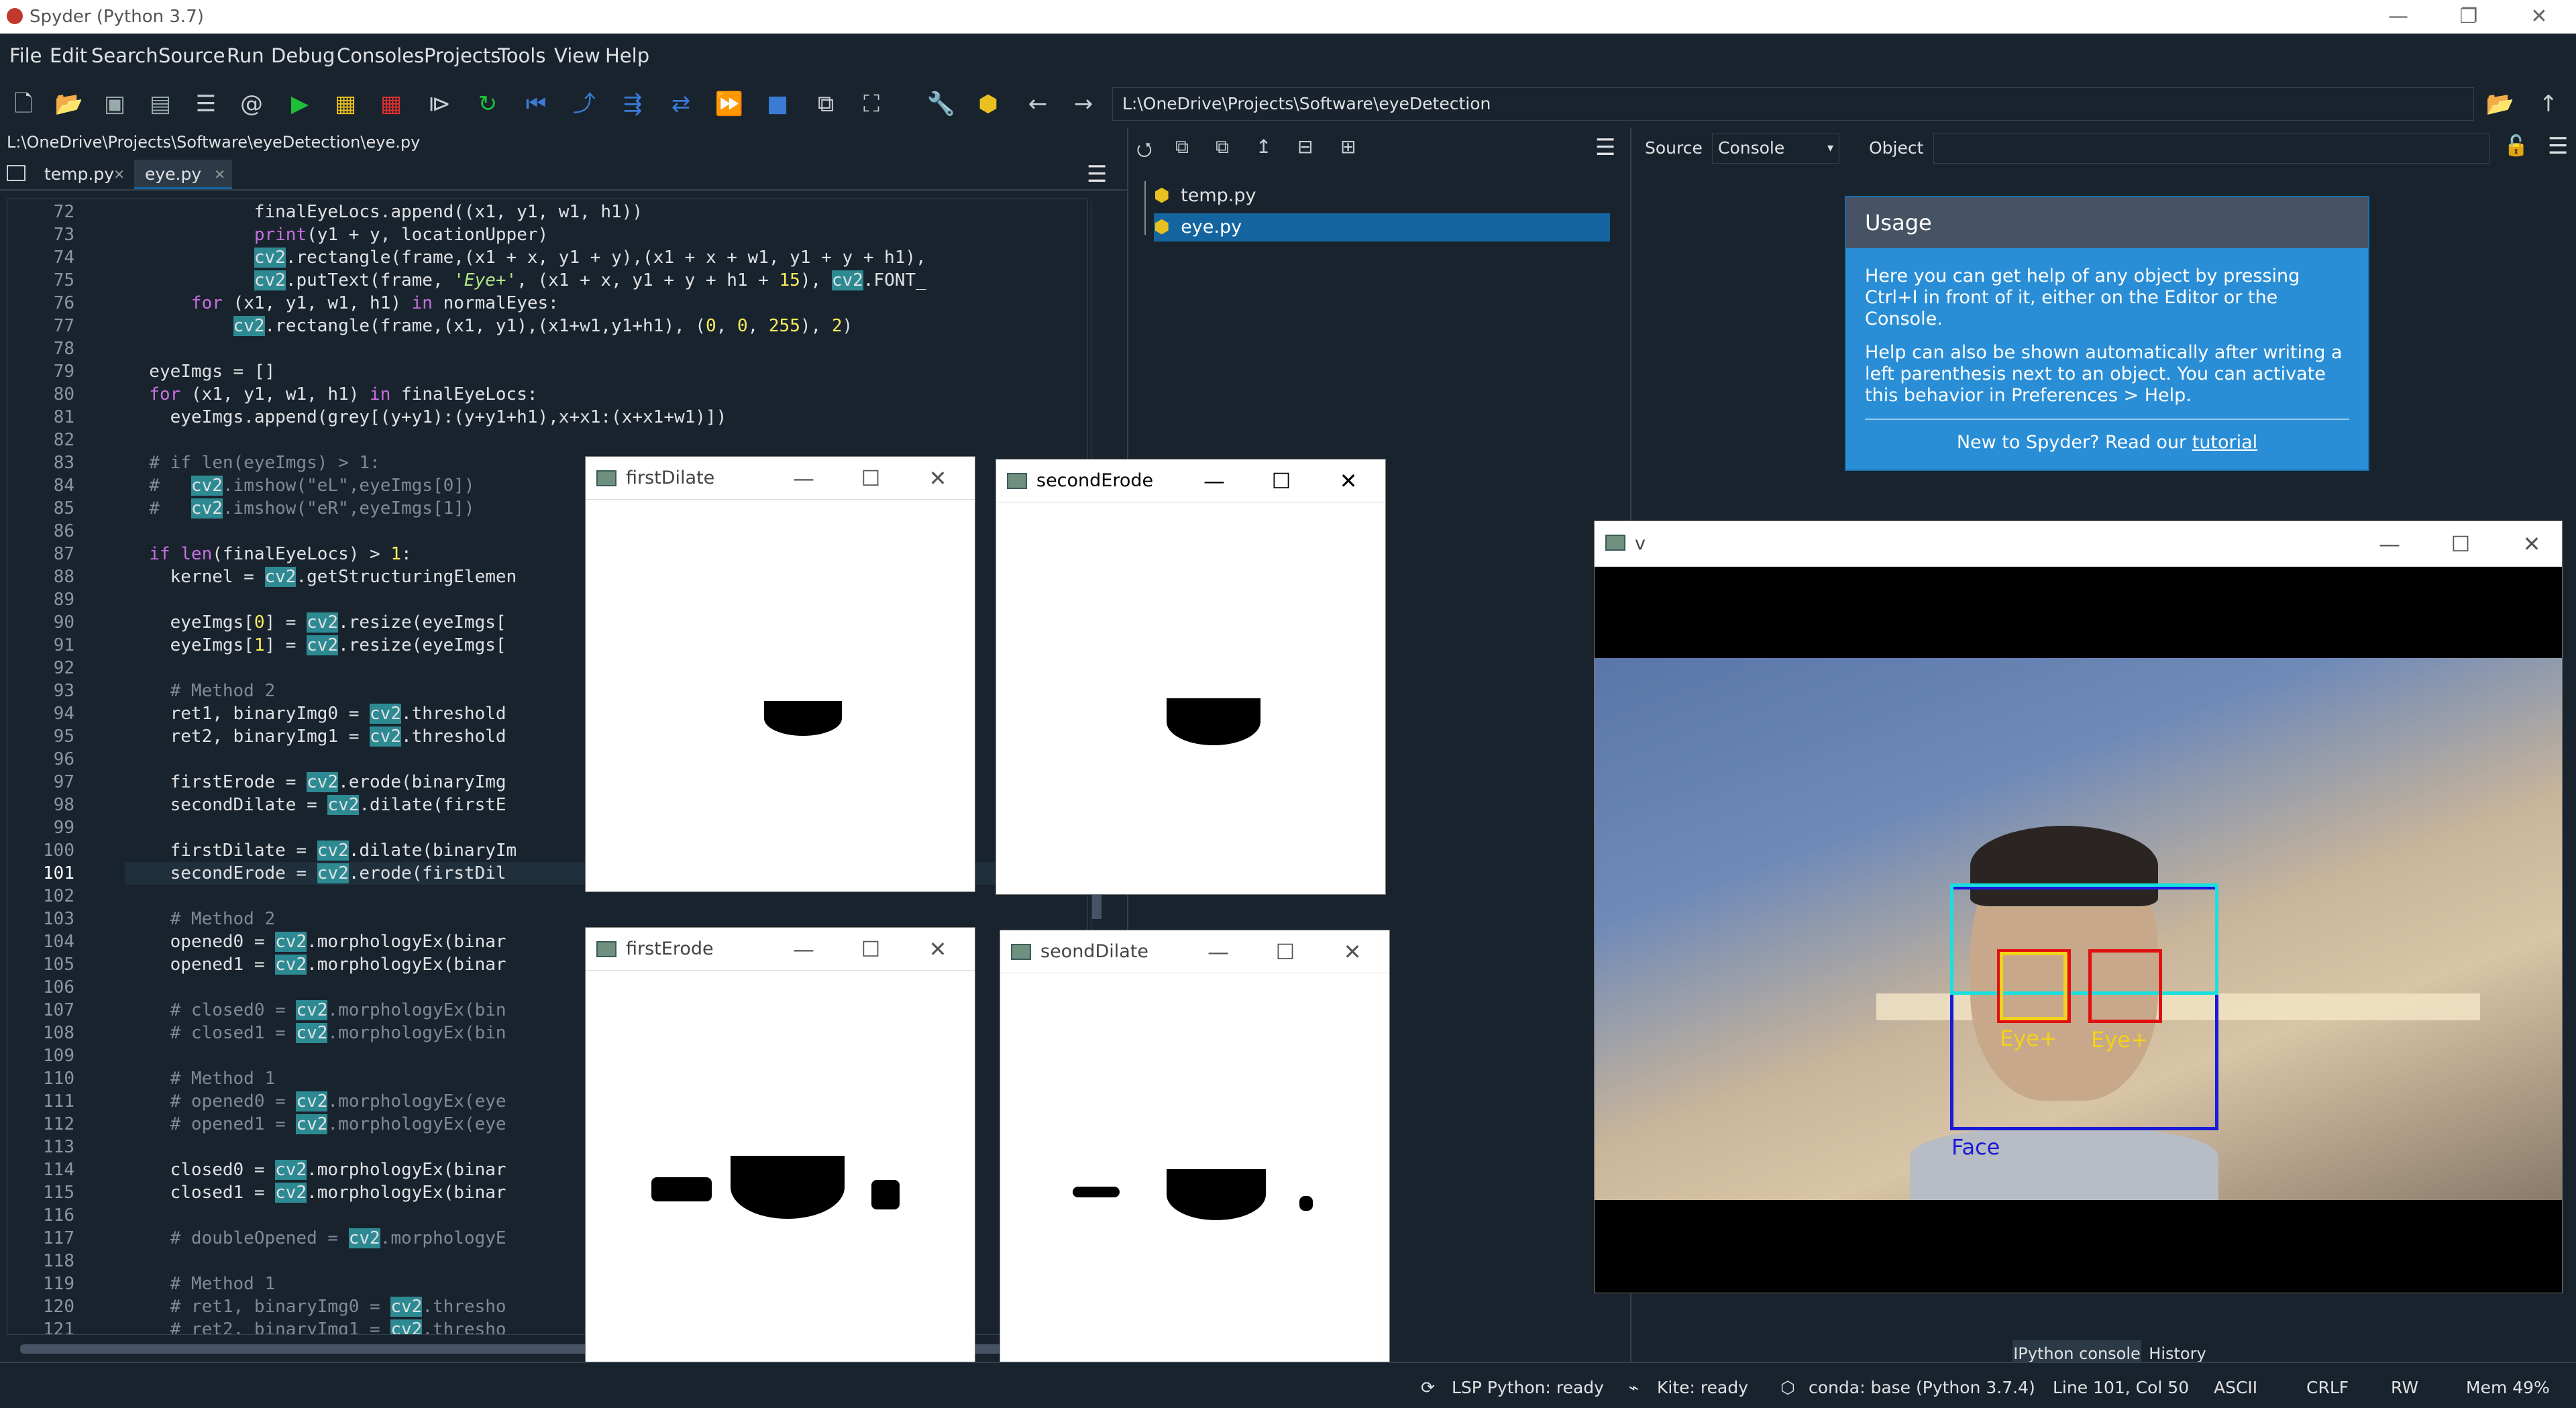 The image size is (2576, 1408). I want to click on tab-temp-py: temp.py ✕, so click(82, 174).